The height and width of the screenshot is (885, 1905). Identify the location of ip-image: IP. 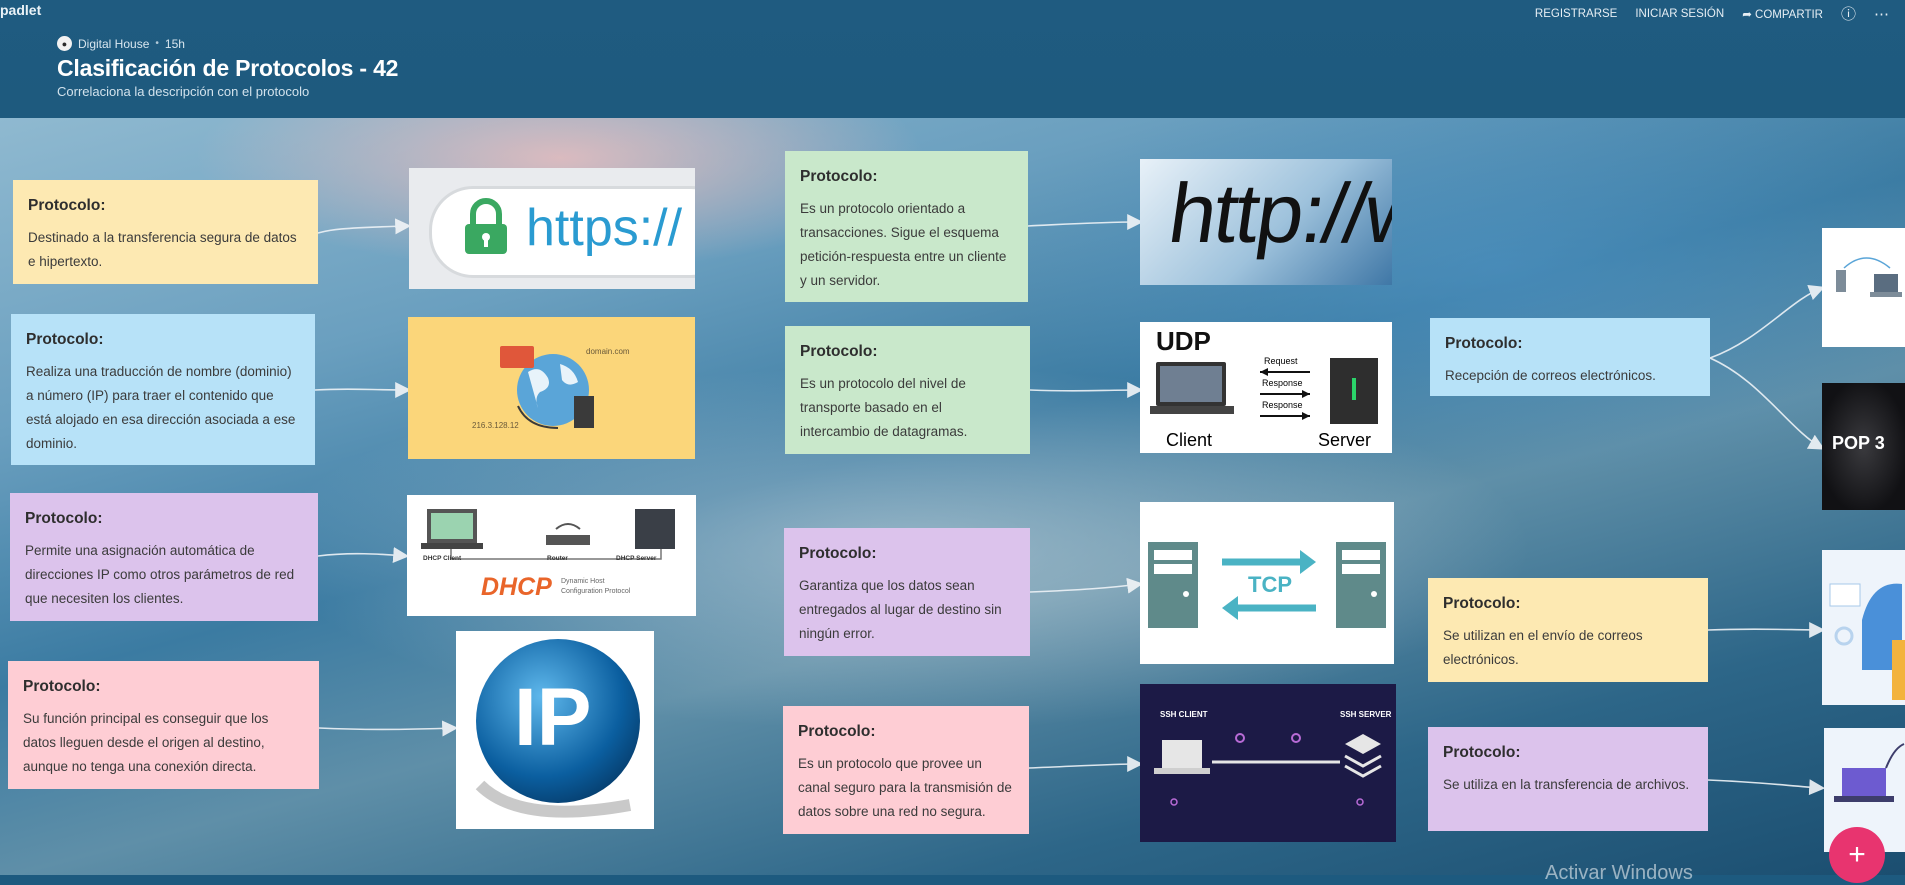
(555, 730).